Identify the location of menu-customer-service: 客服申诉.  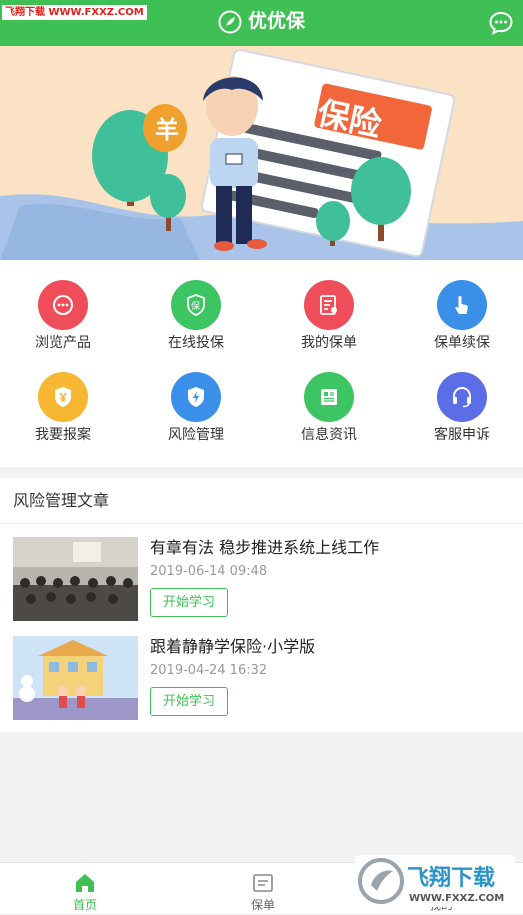
(462, 397).